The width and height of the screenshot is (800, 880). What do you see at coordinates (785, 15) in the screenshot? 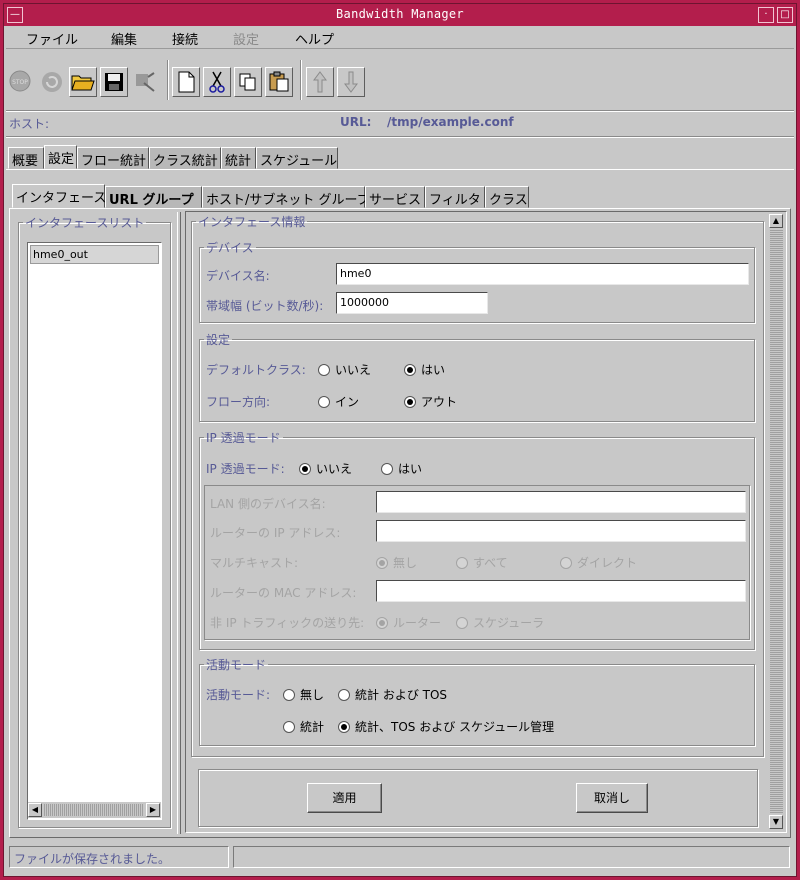
I see `maximize-button: □` at bounding box center [785, 15].